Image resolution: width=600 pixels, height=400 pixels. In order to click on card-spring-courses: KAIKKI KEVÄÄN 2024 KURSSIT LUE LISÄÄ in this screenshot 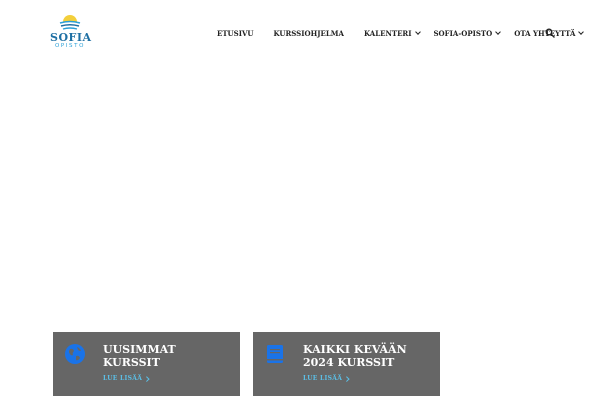, I will do `click(346, 364)`.